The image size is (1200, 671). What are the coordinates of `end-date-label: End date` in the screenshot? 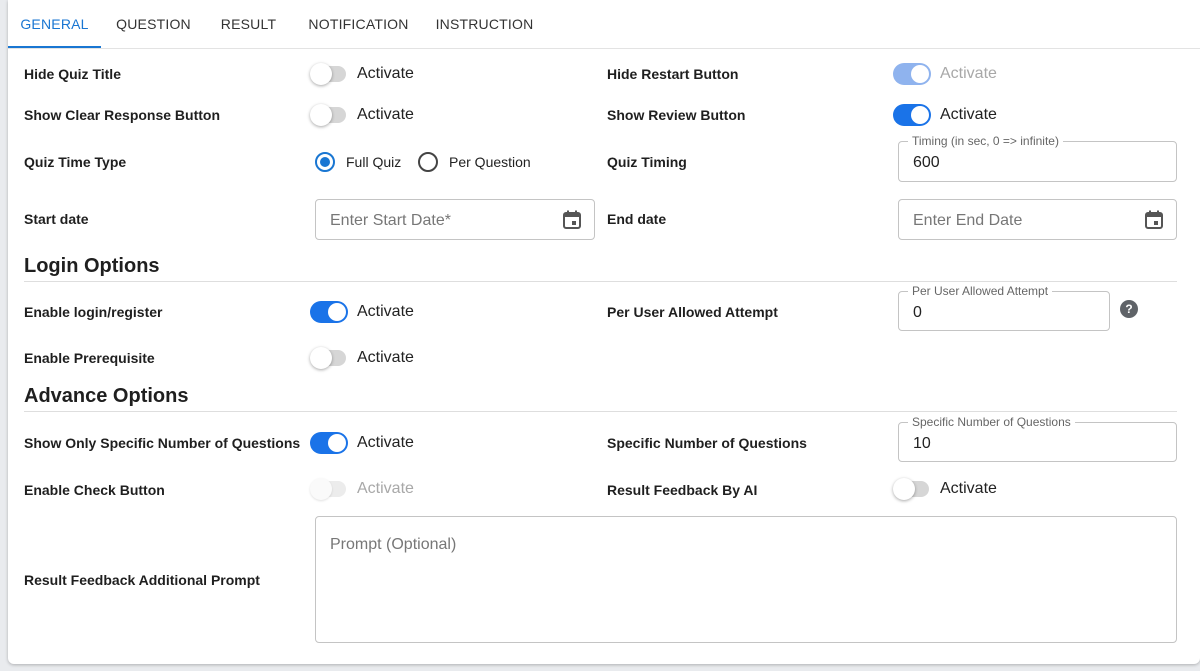 It's located at (637, 219).